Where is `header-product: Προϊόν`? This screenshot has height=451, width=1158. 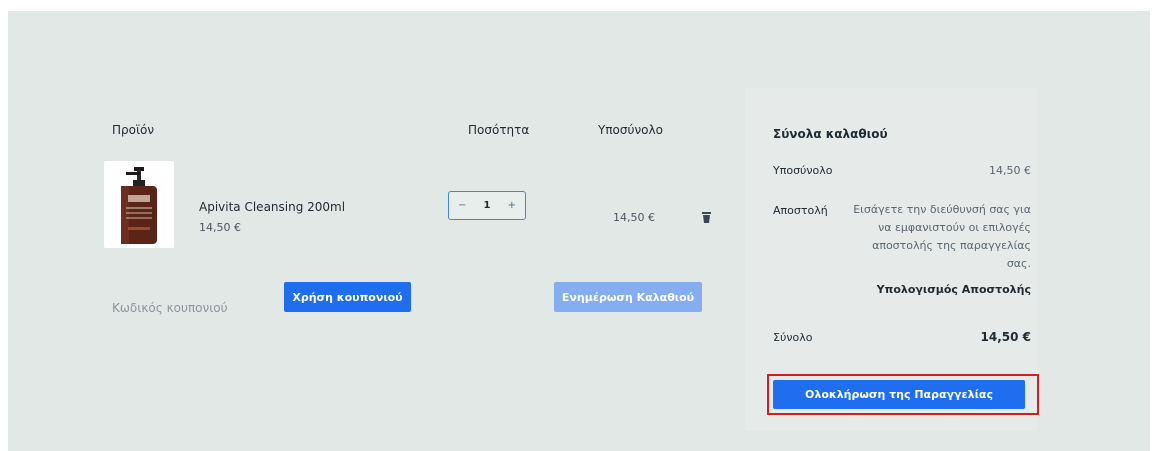
header-product: Προϊόν is located at coordinates (133, 130).